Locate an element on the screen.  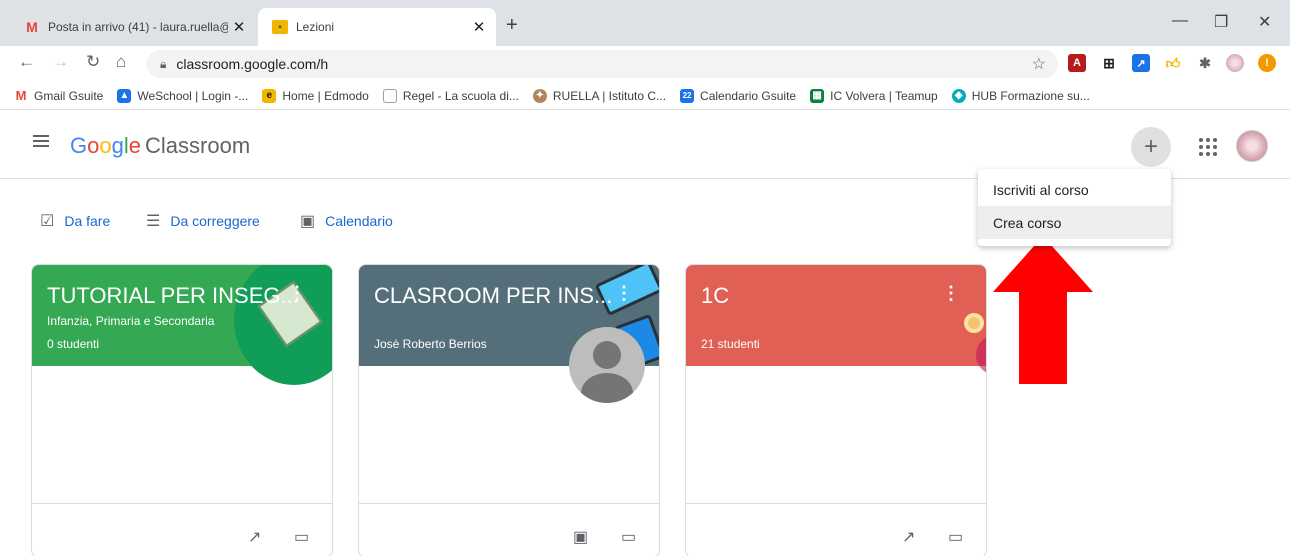
lock-icon: 🔒︎ is located at coordinates (163, 63).